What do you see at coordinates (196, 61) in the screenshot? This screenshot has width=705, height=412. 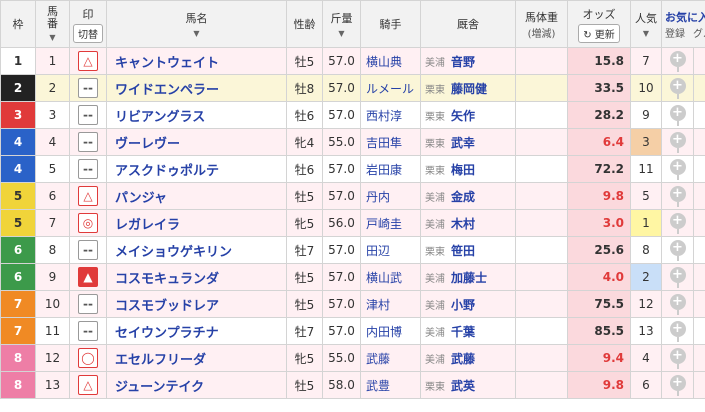 I see `horse-name-link: キャントウェイト` at bounding box center [196, 61].